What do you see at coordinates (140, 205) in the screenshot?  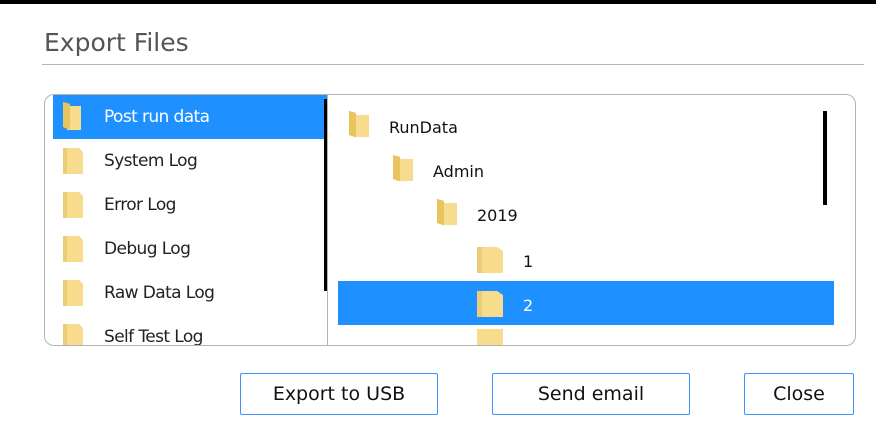 I see `list-item-label: Error Log` at bounding box center [140, 205].